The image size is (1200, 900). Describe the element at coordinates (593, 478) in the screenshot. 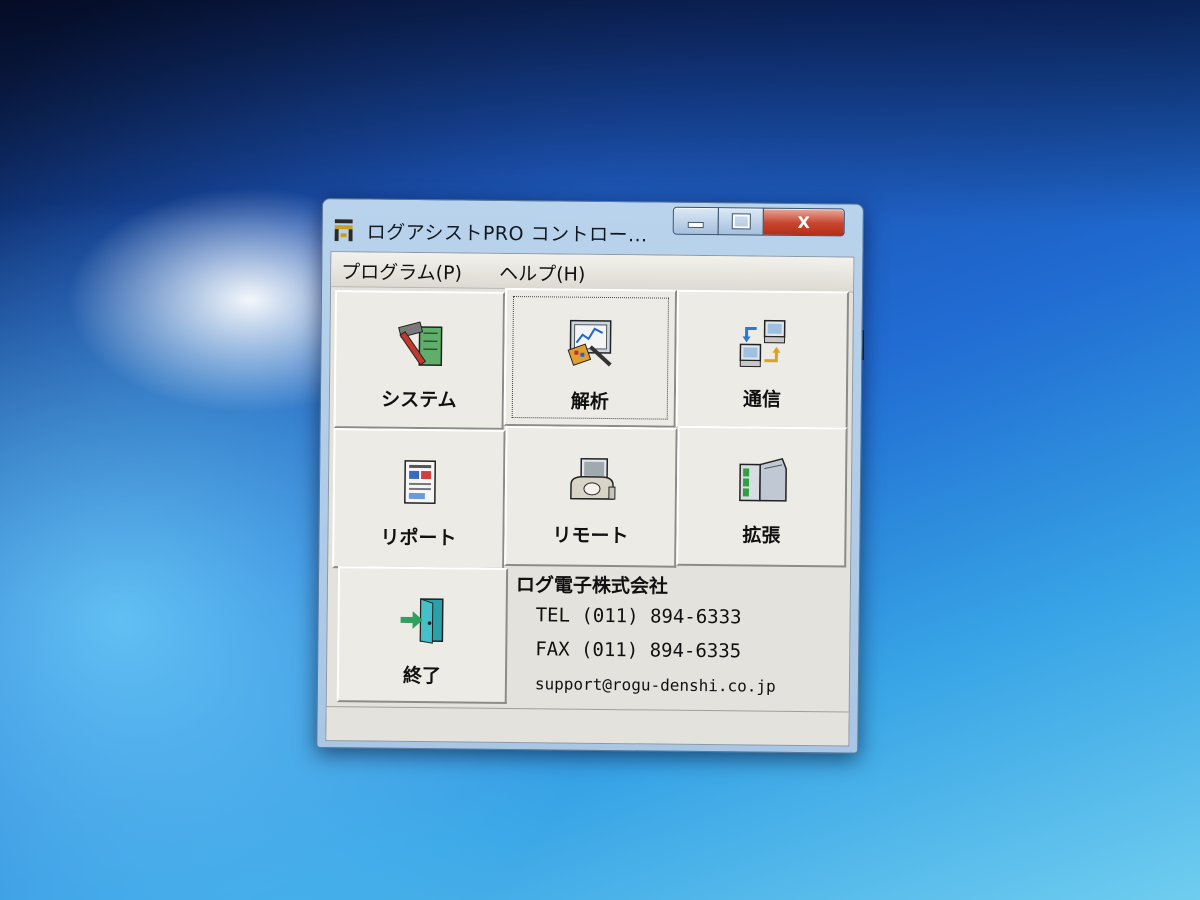

I see `telephone-icon` at that location.